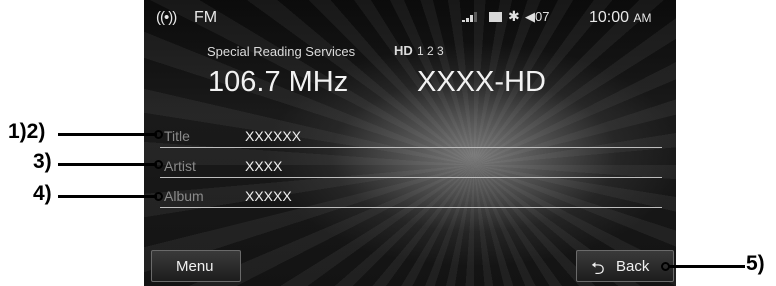 This screenshot has width=776, height=286. What do you see at coordinates (206, 17) in the screenshot?
I see `band-label: FM` at bounding box center [206, 17].